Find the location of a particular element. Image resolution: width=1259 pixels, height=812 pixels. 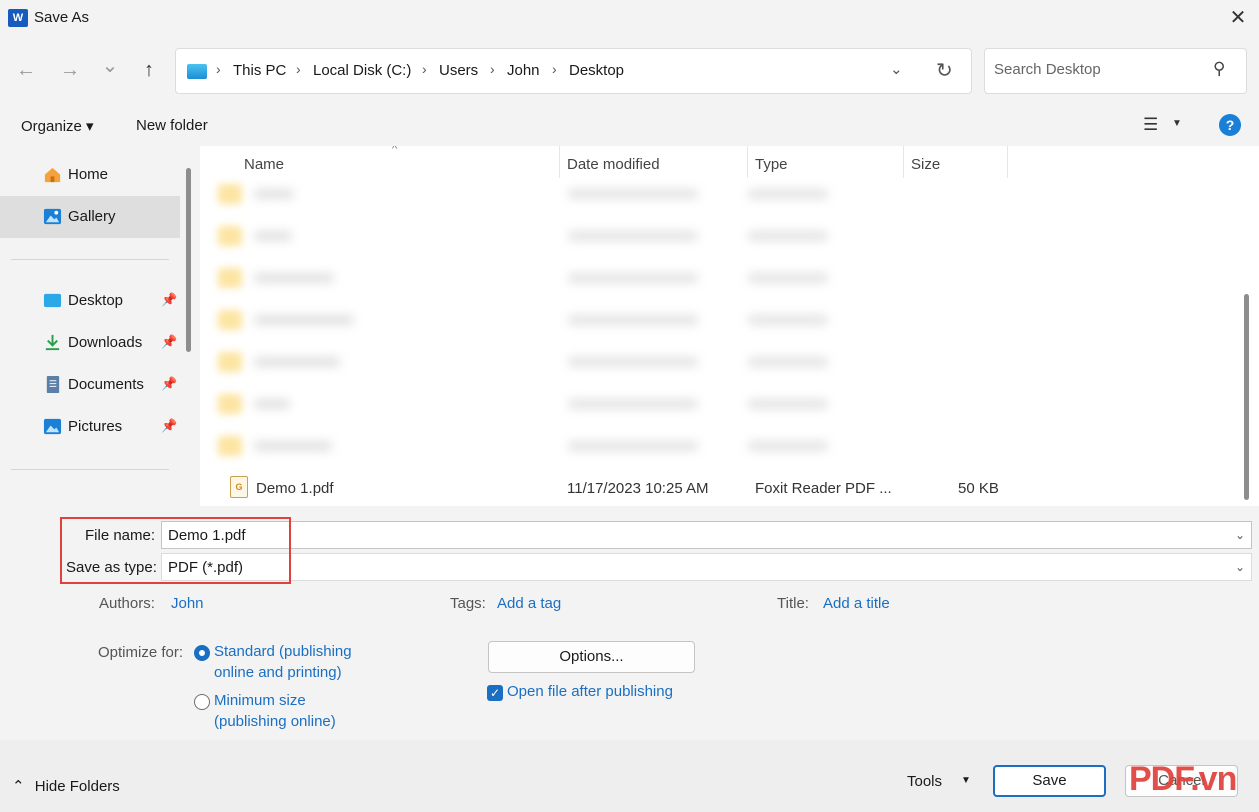

command-bar: Organize ▾ New folder ☰ ▼ ? is located at coordinates (629, 125).